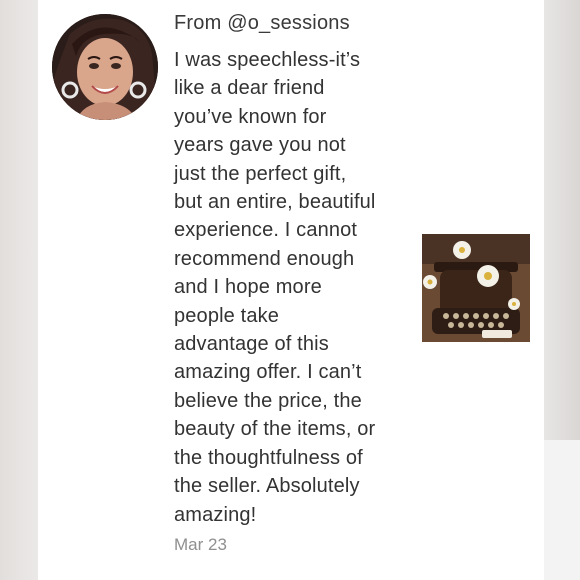 The width and height of the screenshot is (580, 580). I want to click on comment-line: experience. I cannot, so click(266, 230).